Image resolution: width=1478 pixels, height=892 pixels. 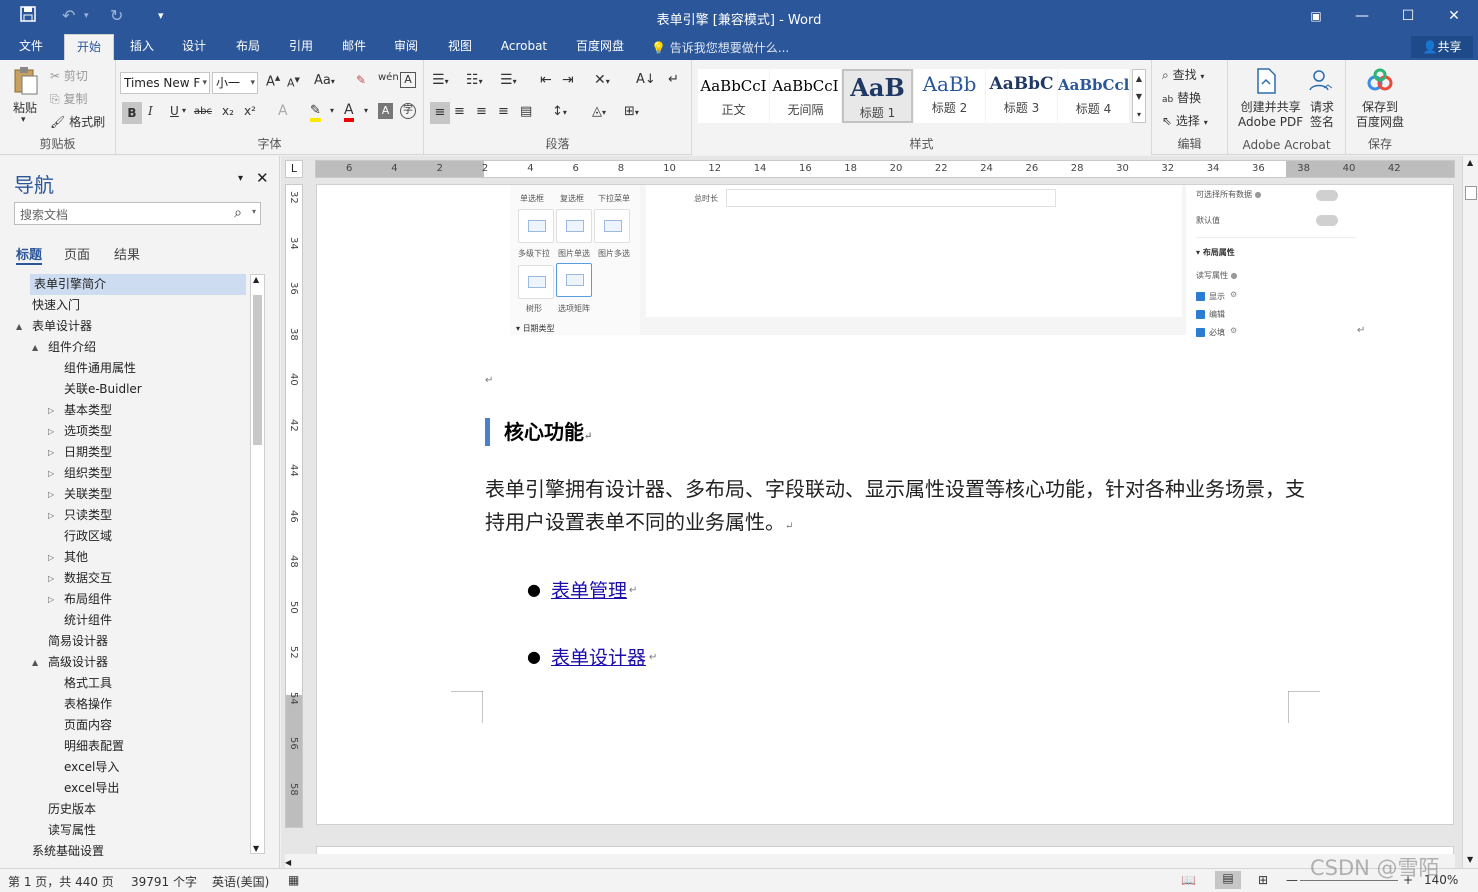 What do you see at coordinates (174, 111) in the screenshot?
I see `underline-button: U` at bounding box center [174, 111].